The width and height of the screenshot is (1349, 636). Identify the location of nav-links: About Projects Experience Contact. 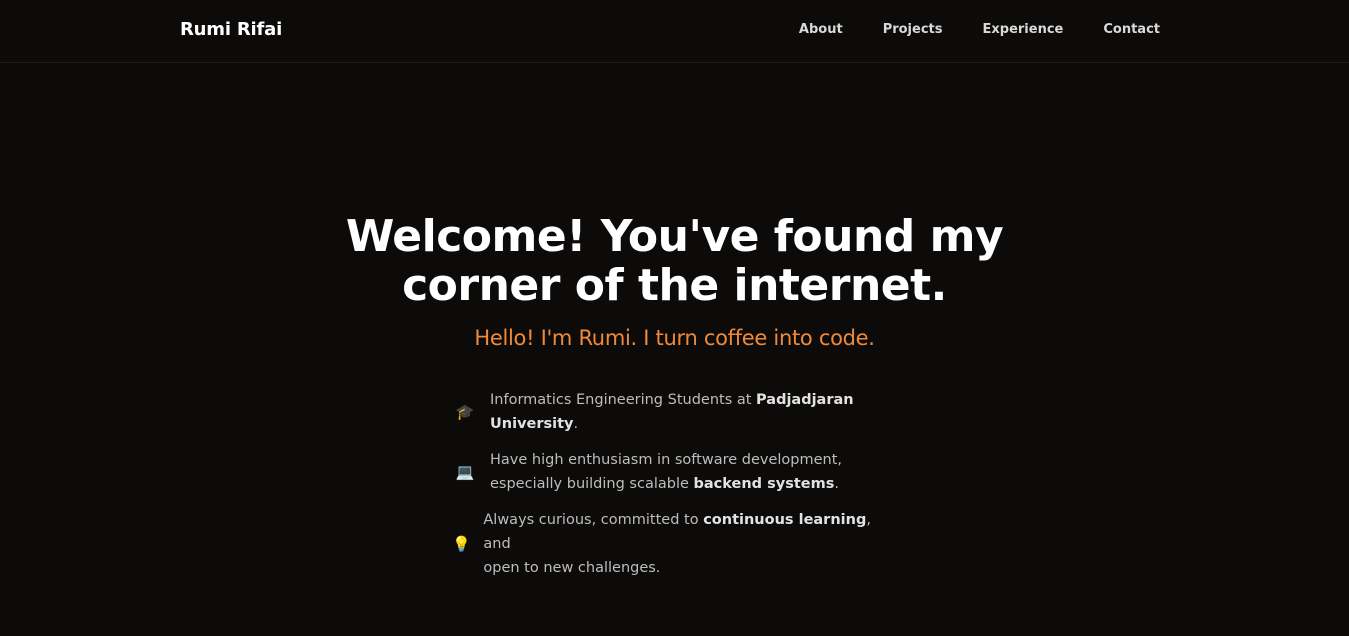
(979, 29).